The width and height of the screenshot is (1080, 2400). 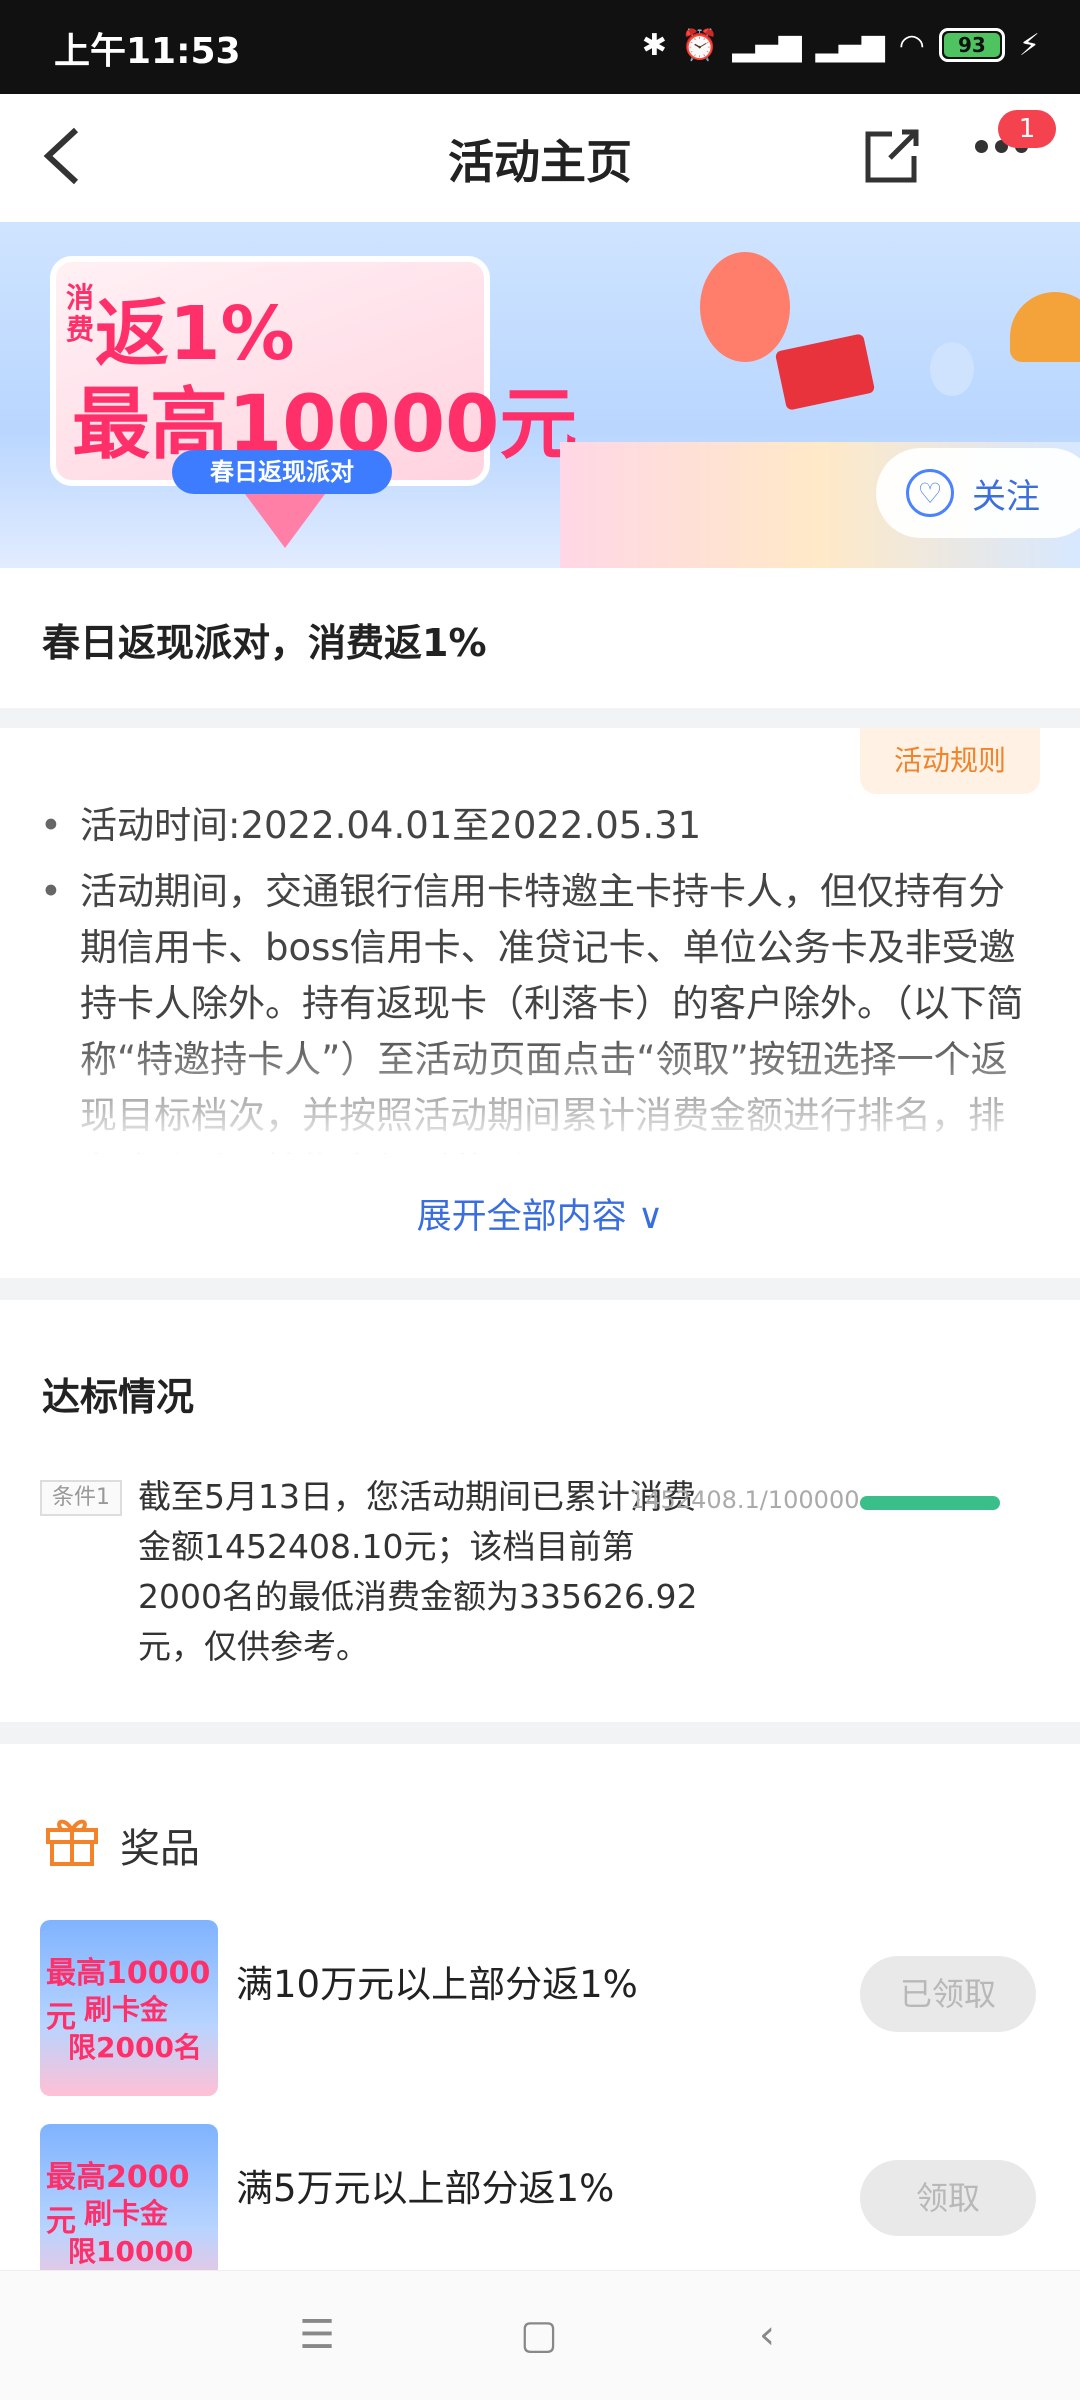 What do you see at coordinates (950, 761) in the screenshot?
I see `rules-button: 活动规则` at bounding box center [950, 761].